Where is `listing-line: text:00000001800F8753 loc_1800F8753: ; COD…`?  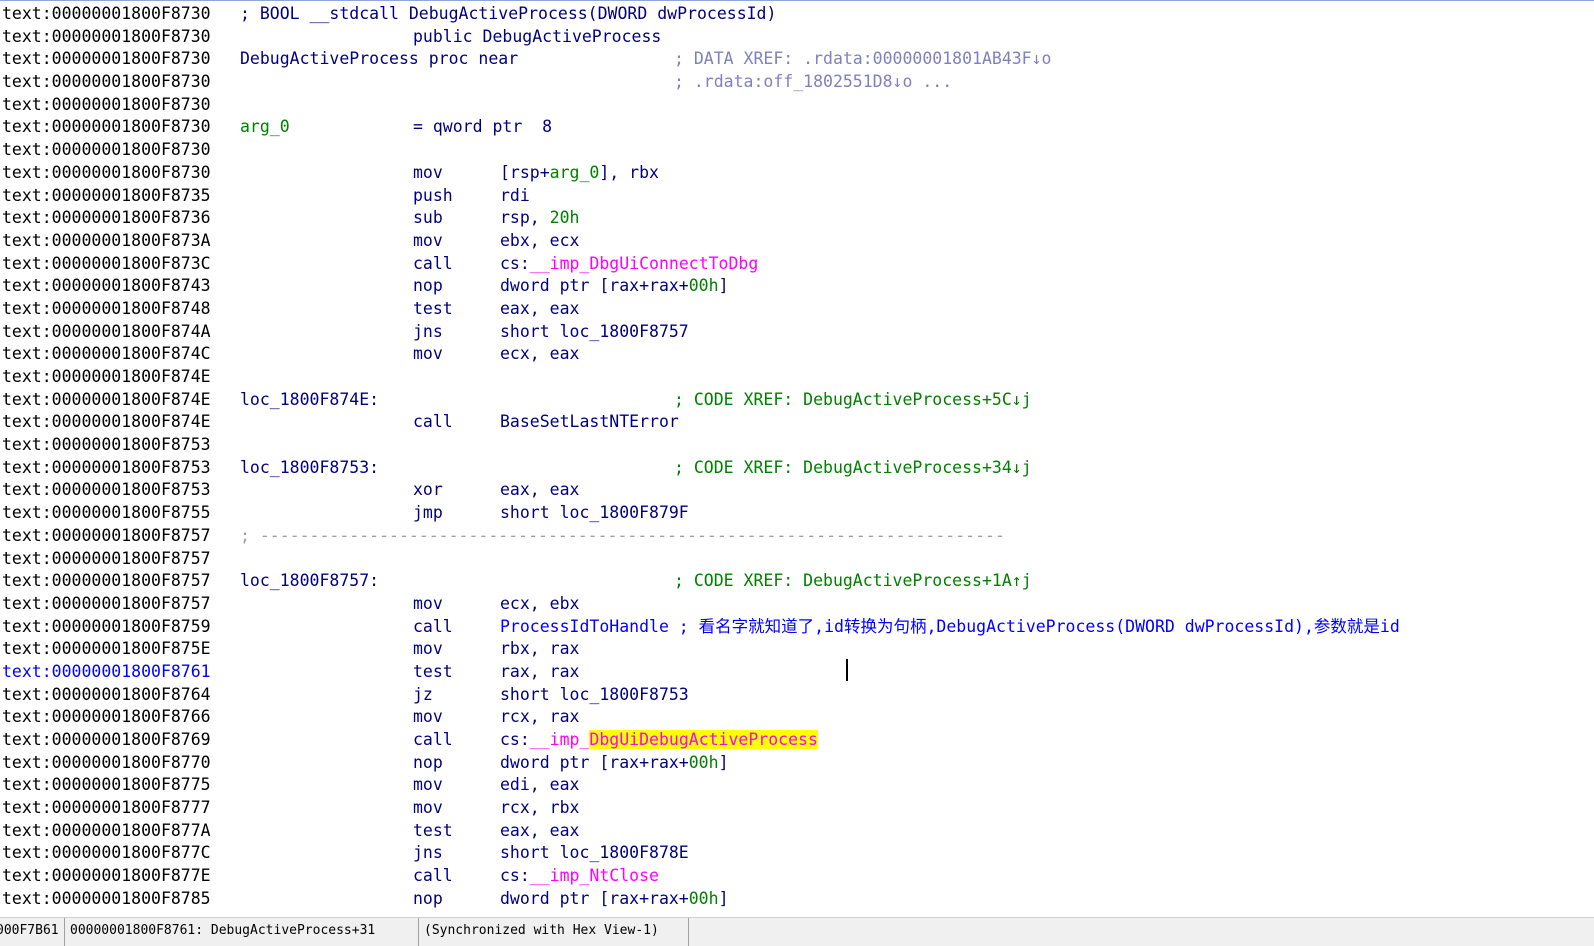 listing-line: text:00000001800F8753 loc_1800F8753: ; COD… is located at coordinates (797, 468).